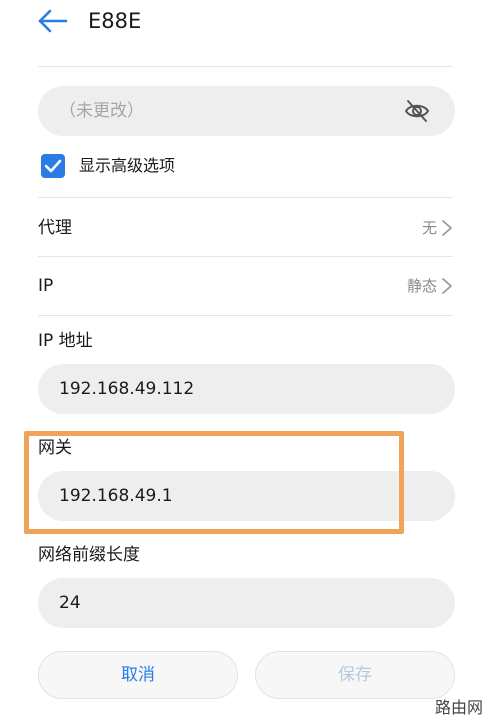 This screenshot has height=721, width=489. I want to click on ip-mode-value: 静态, so click(421, 286).